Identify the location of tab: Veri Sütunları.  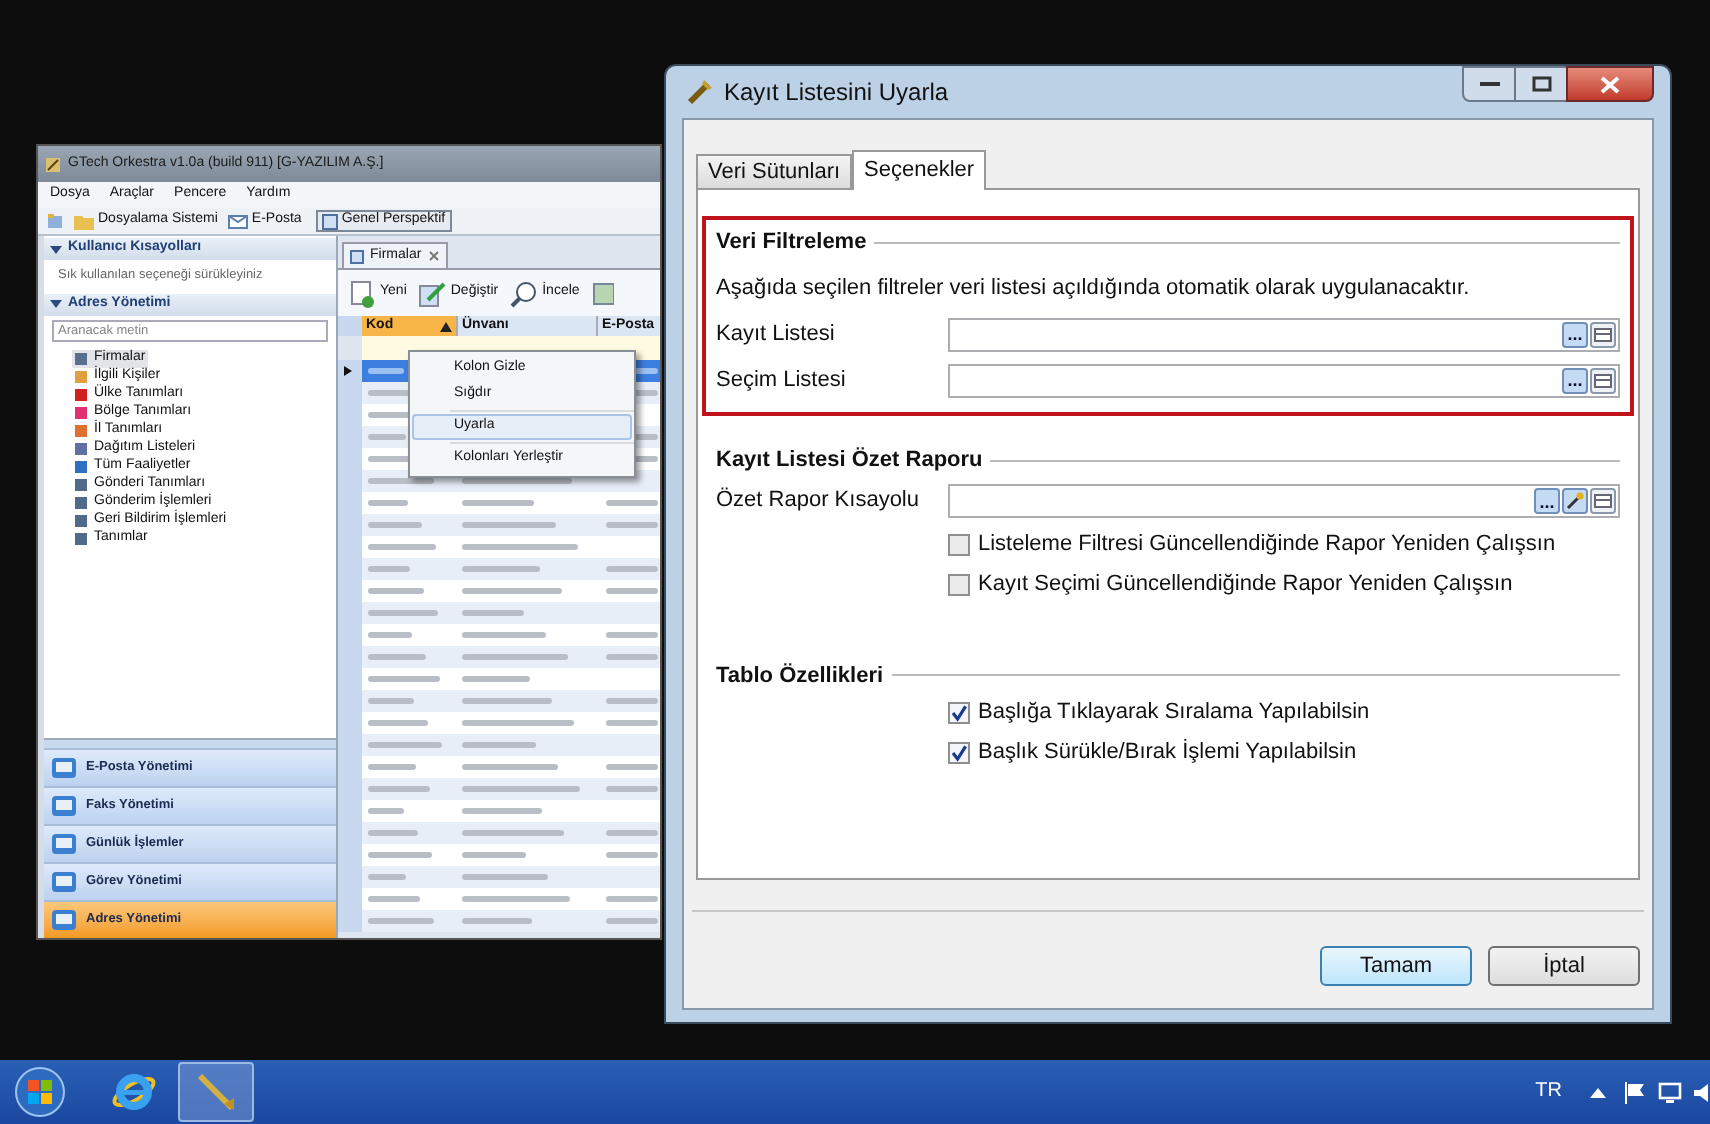
(774, 171).